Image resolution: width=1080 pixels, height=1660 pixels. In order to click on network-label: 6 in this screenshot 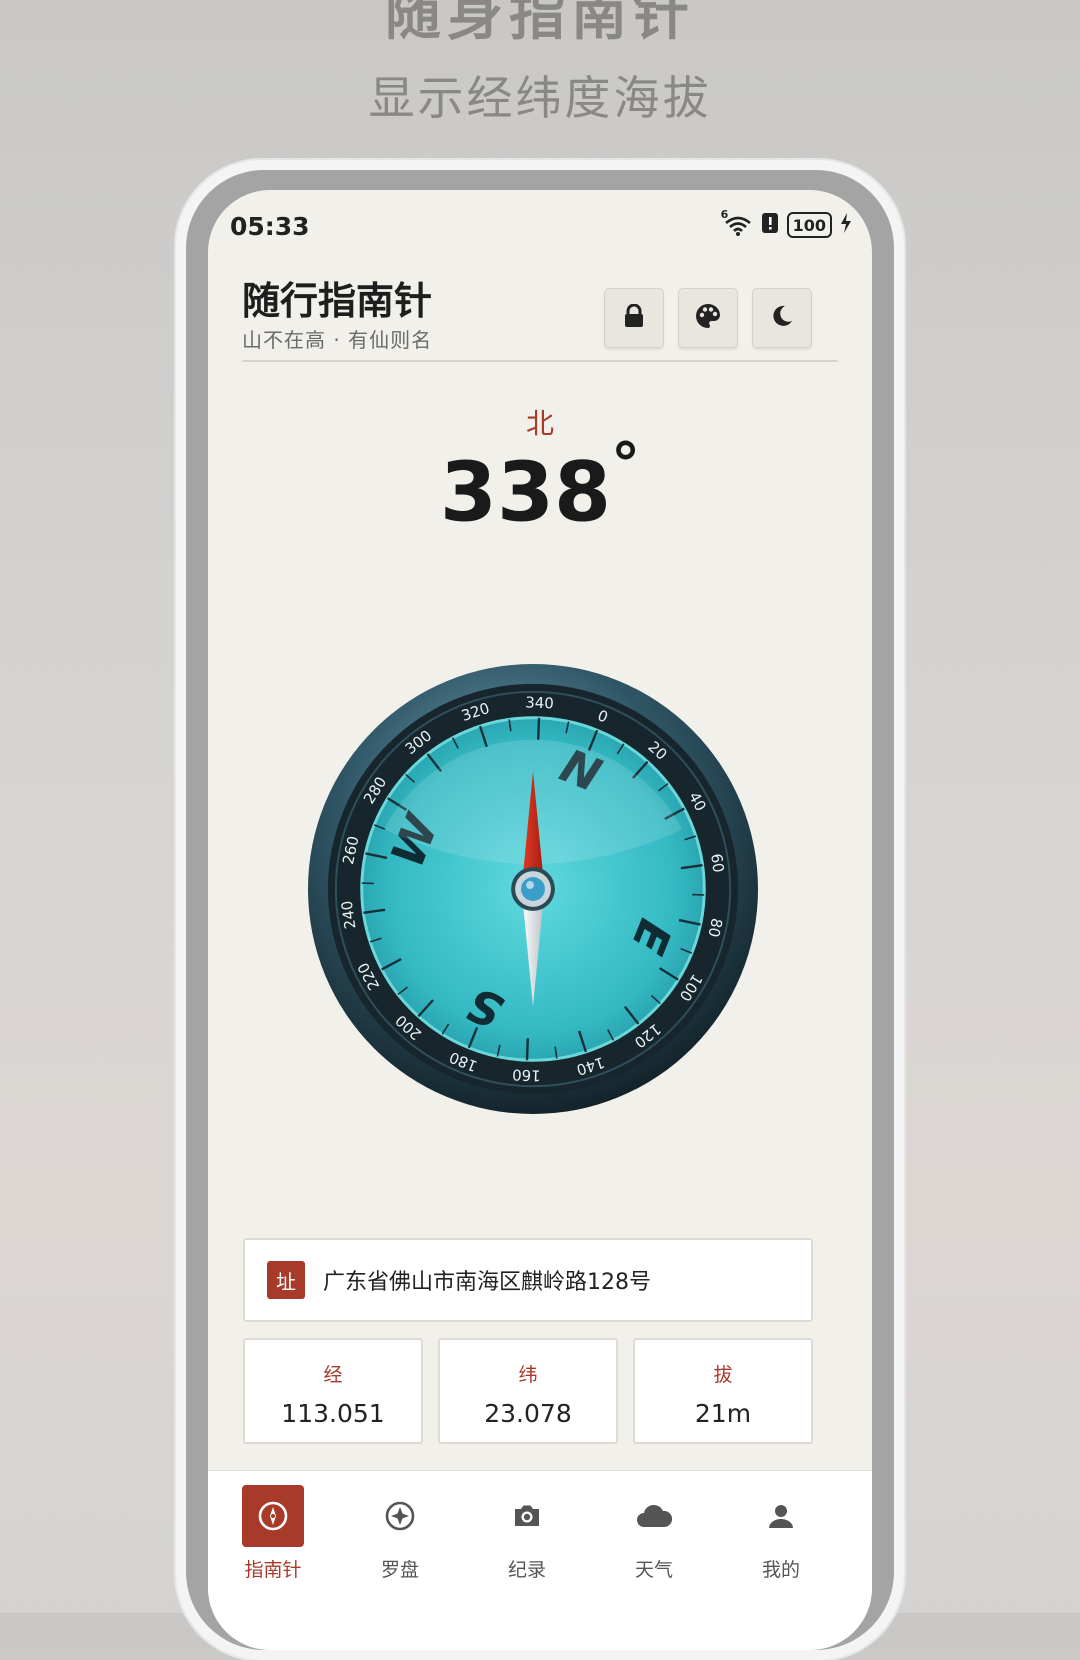, I will do `click(724, 214)`.